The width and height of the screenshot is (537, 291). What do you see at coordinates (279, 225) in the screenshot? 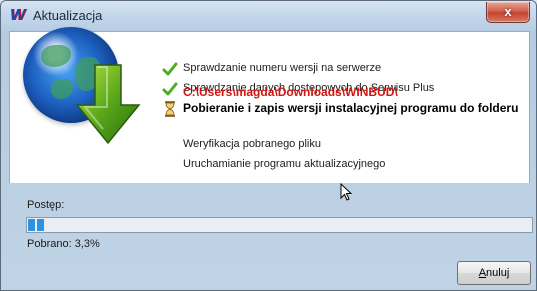
I see `progress-bar` at bounding box center [279, 225].